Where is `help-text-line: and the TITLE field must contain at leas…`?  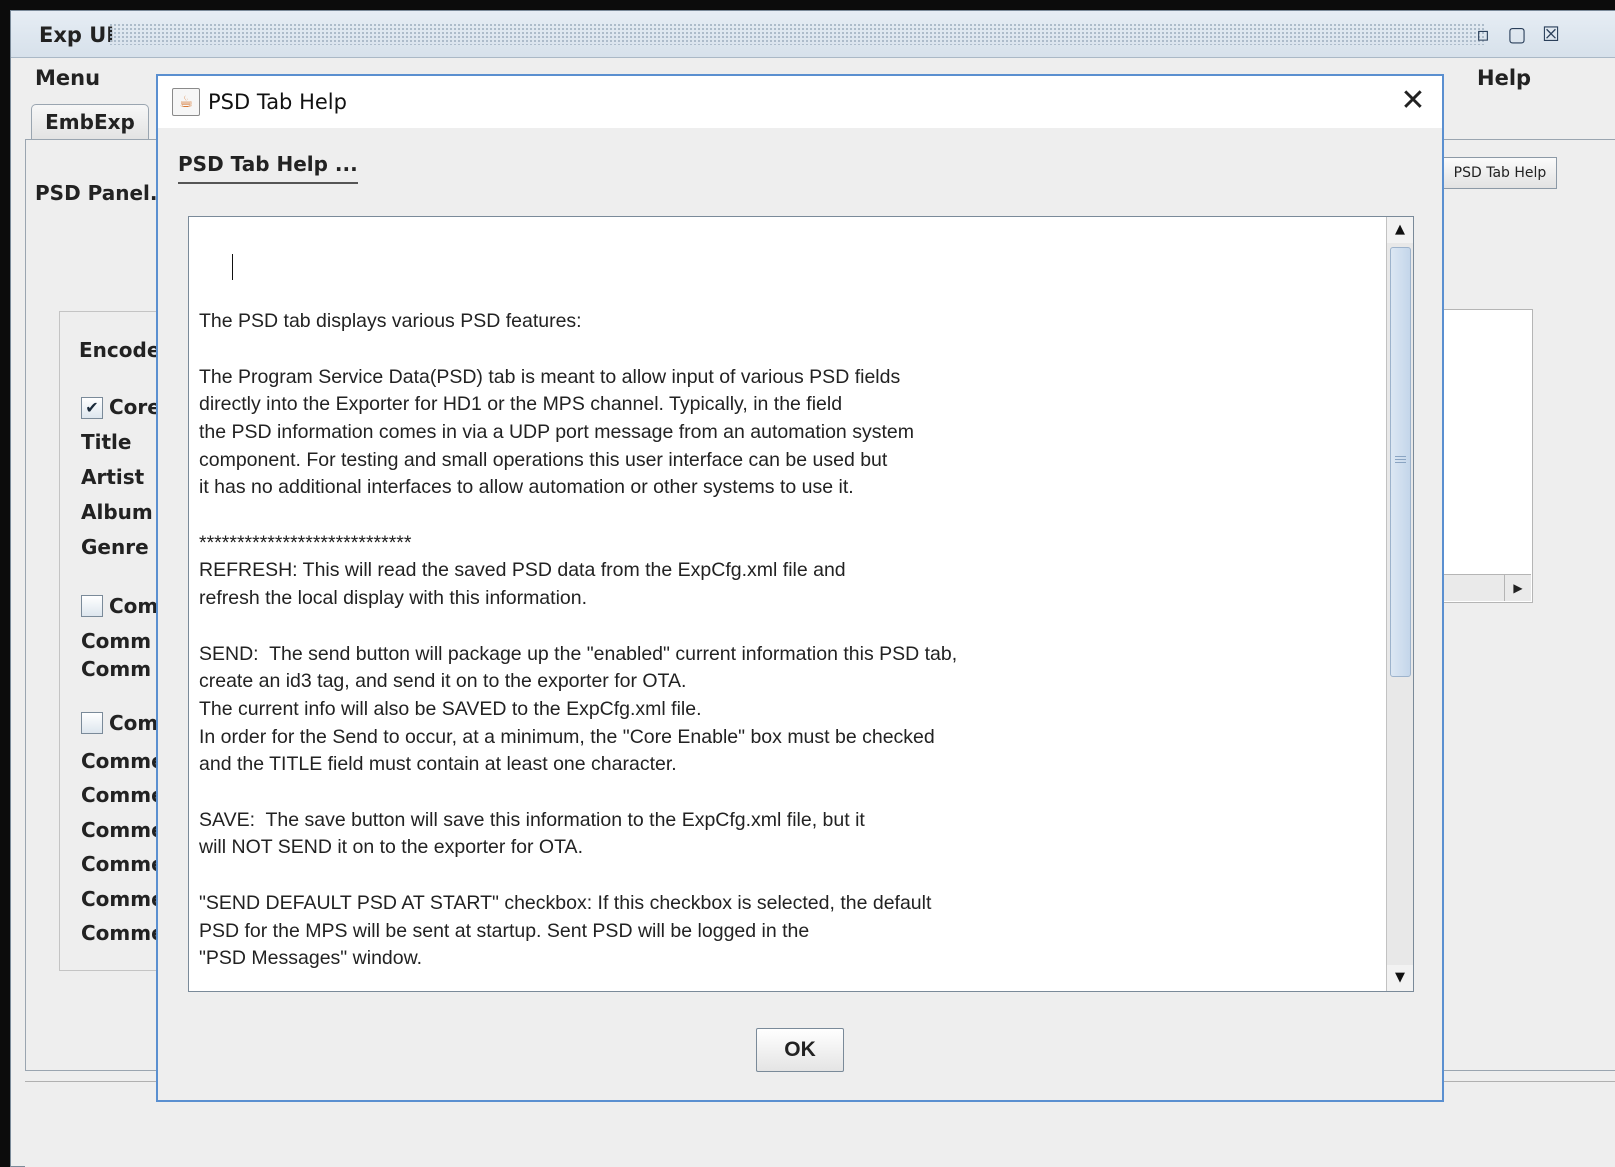 help-text-line: and the TITLE field must contain at leas… is located at coordinates (438, 764).